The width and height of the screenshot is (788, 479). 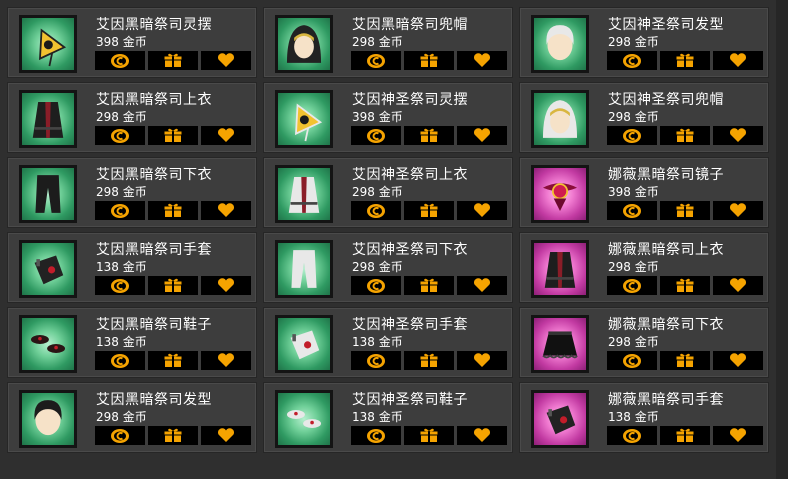 I want to click on shop-item-card: 娜薇黑暗祭司上衣 298 金币, so click(x=644, y=267).